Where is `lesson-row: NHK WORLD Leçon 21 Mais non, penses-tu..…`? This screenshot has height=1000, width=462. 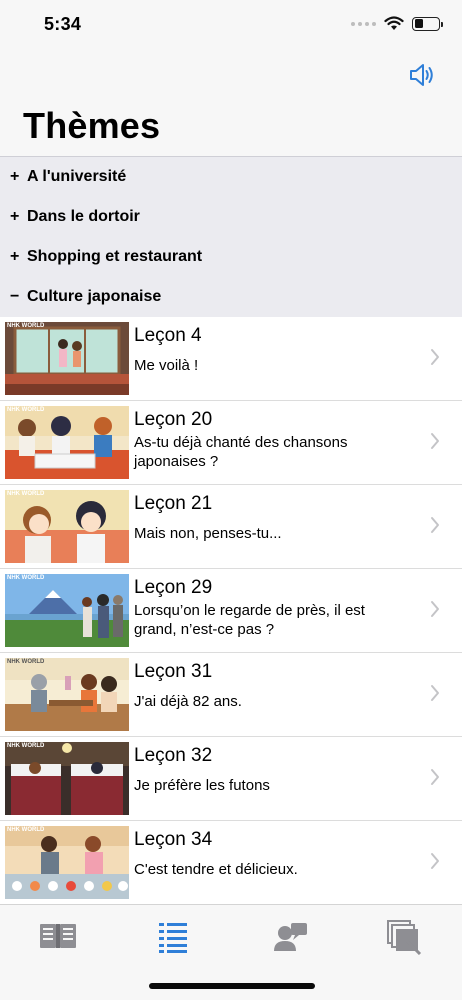
lesson-row: NHK WORLD Leçon 21 Mais non, penses-tu..… is located at coordinates (231, 527).